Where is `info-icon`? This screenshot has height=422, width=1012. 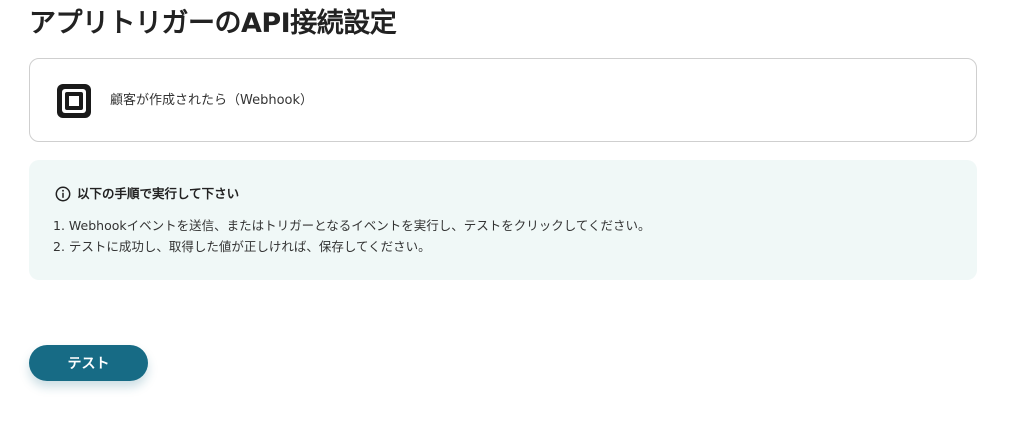 info-icon is located at coordinates (63, 194).